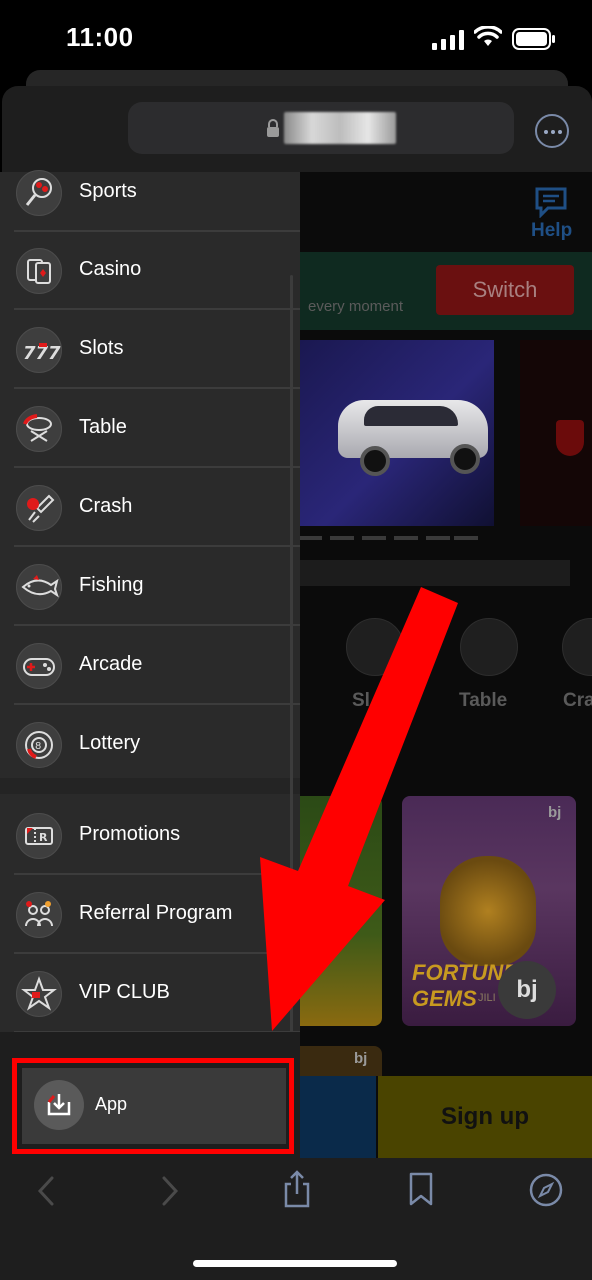 The image size is (592, 1280). Describe the element at coordinates (295, 1263) in the screenshot. I see `home-indicator` at that location.